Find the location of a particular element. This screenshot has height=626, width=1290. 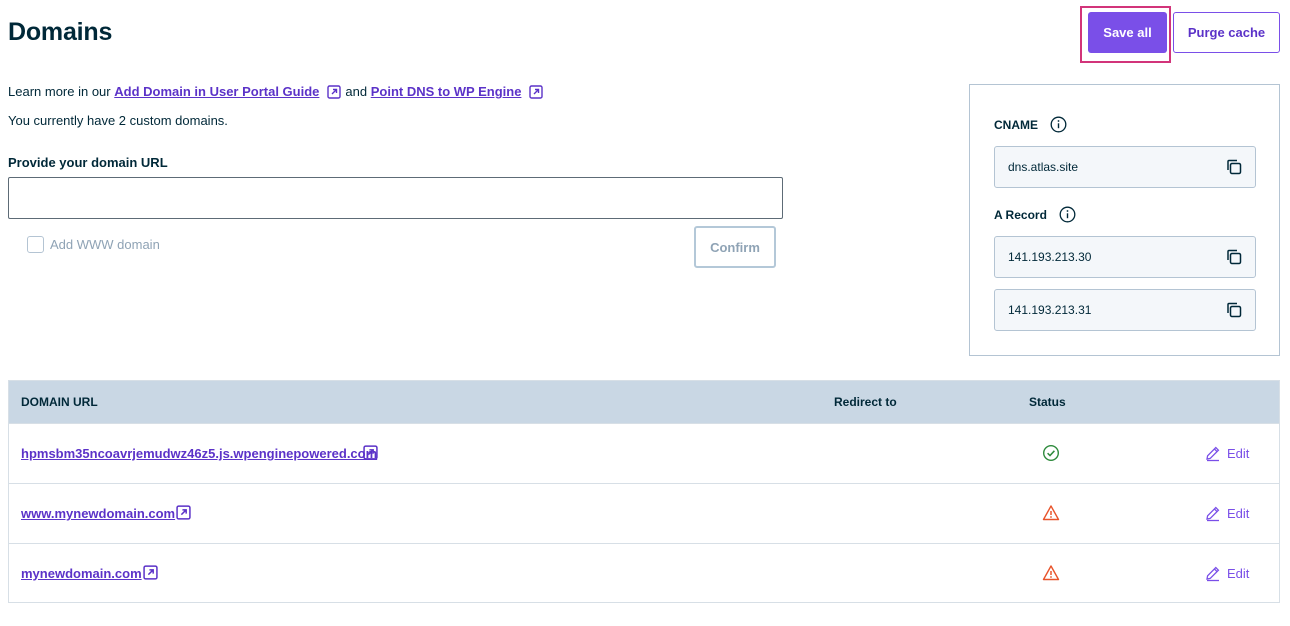

cname-label-row: CNAME is located at coordinates (1030, 124).